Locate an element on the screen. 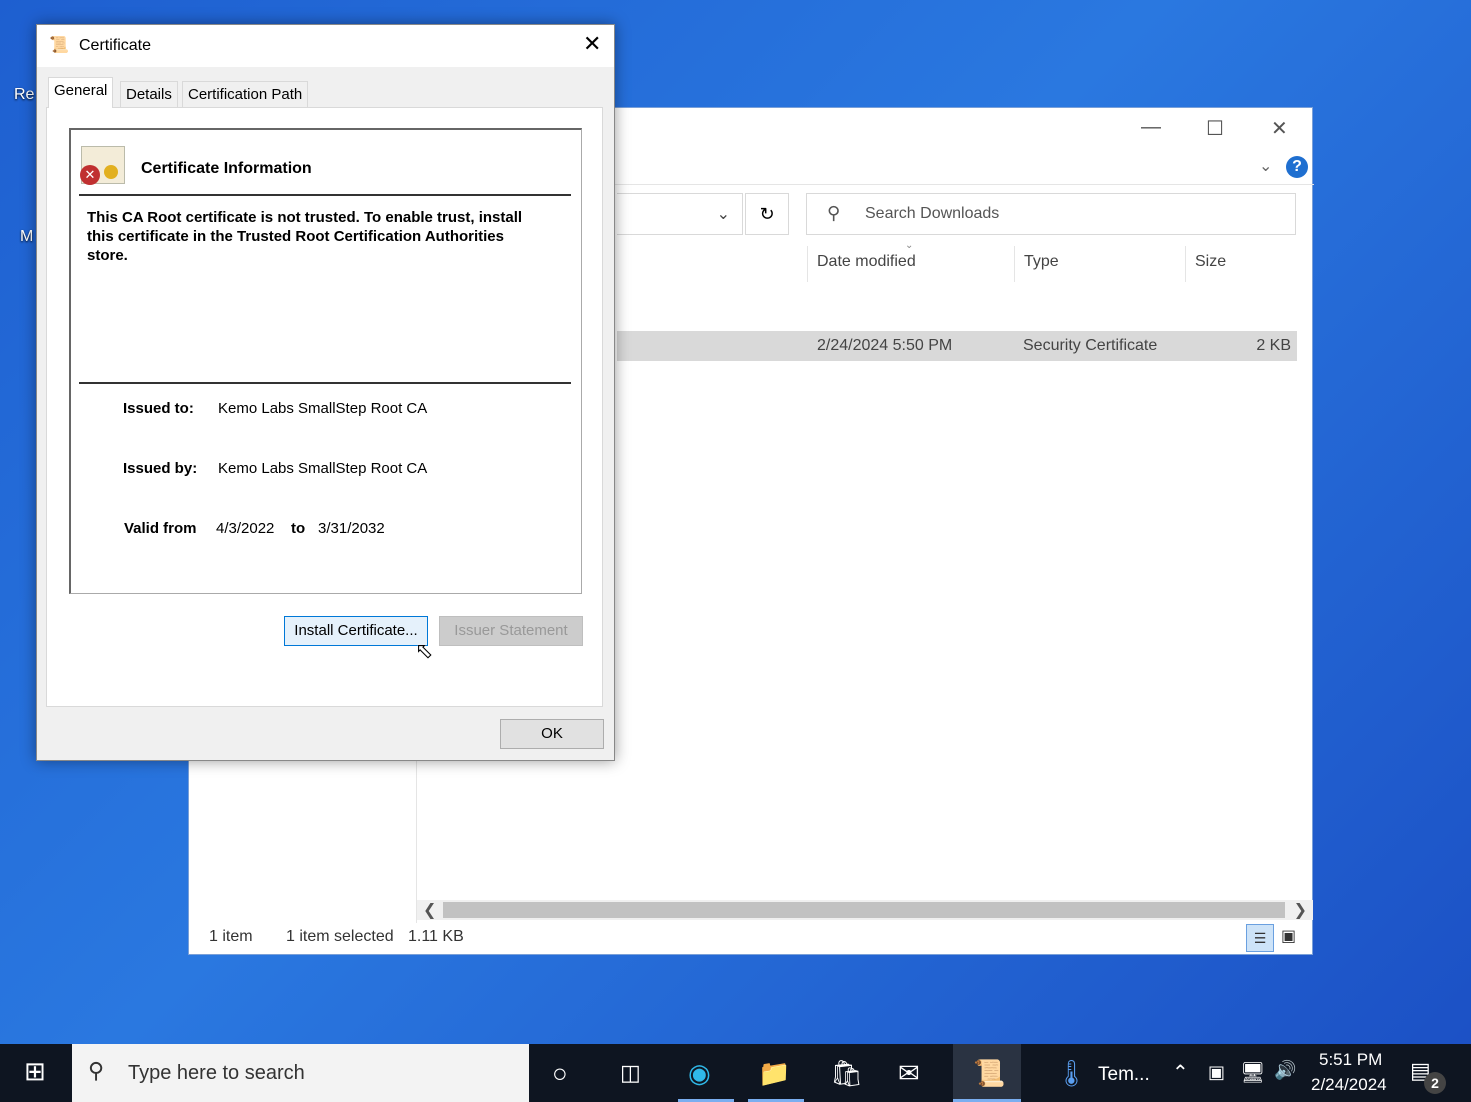 Image resolution: width=1471 pixels, height=1102 pixels. scrollbar-thumb is located at coordinates (864, 910).